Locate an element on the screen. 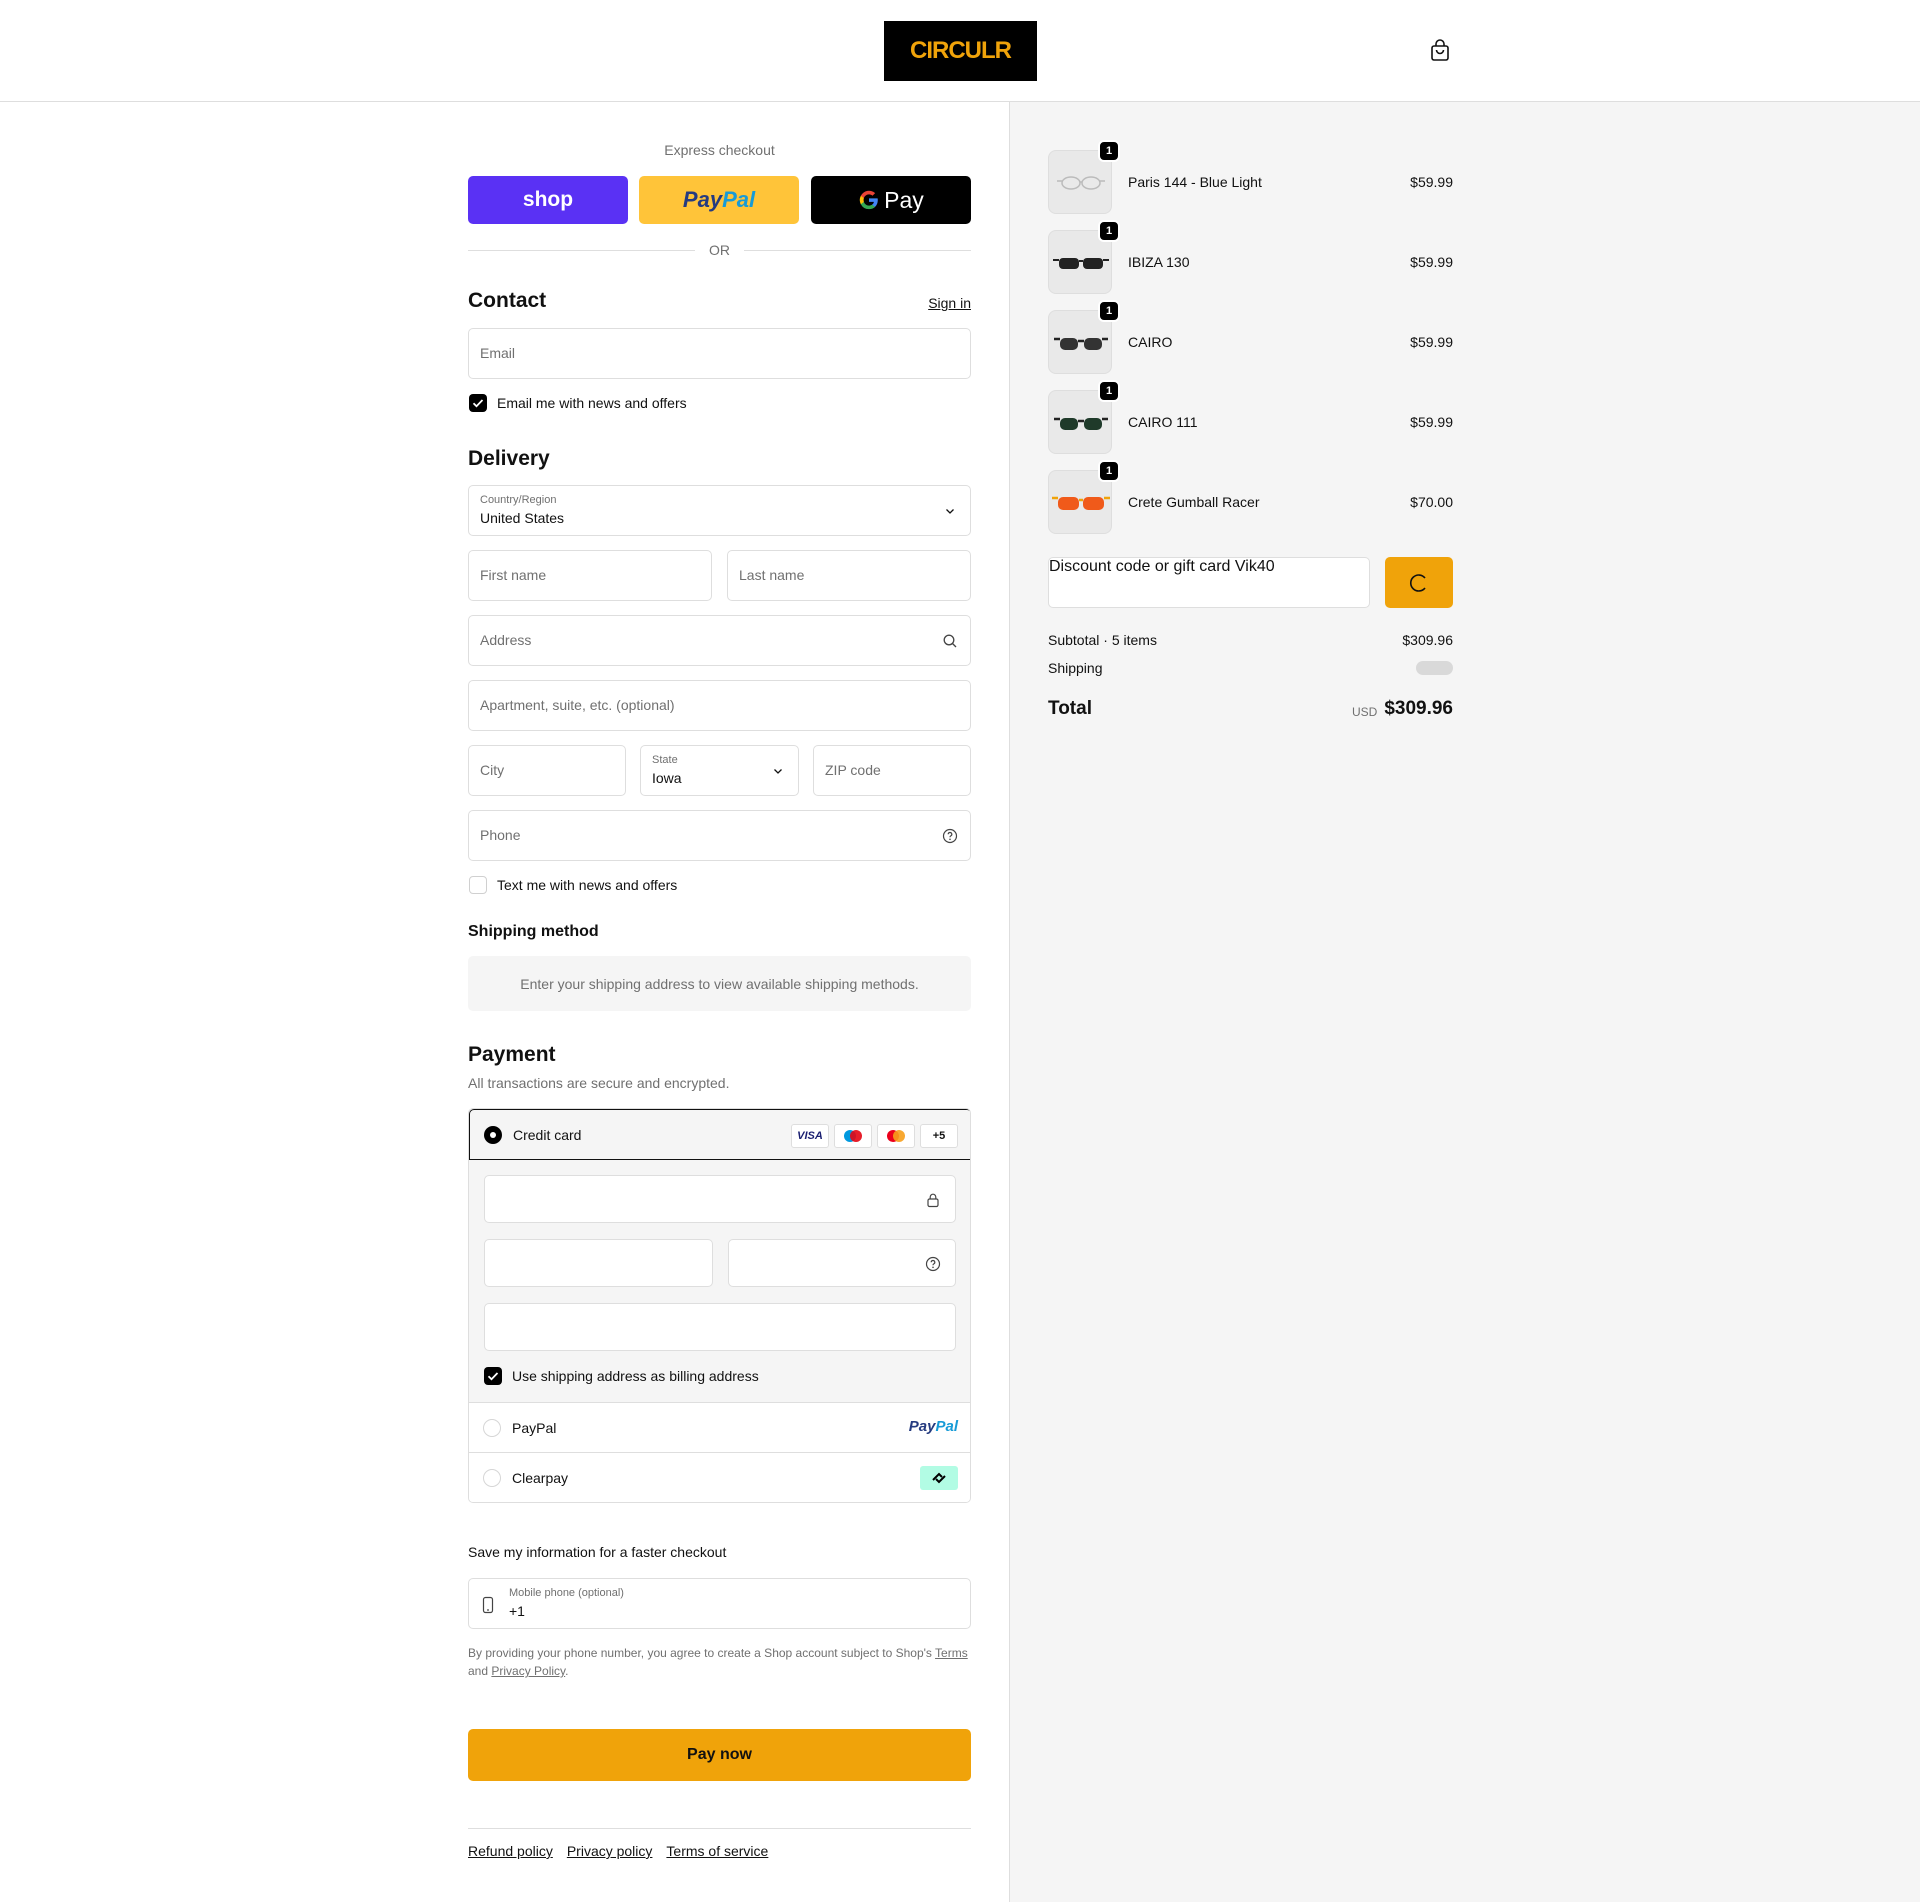 The height and width of the screenshot is (1902, 1920). city-field: City is located at coordinates (547, 770).